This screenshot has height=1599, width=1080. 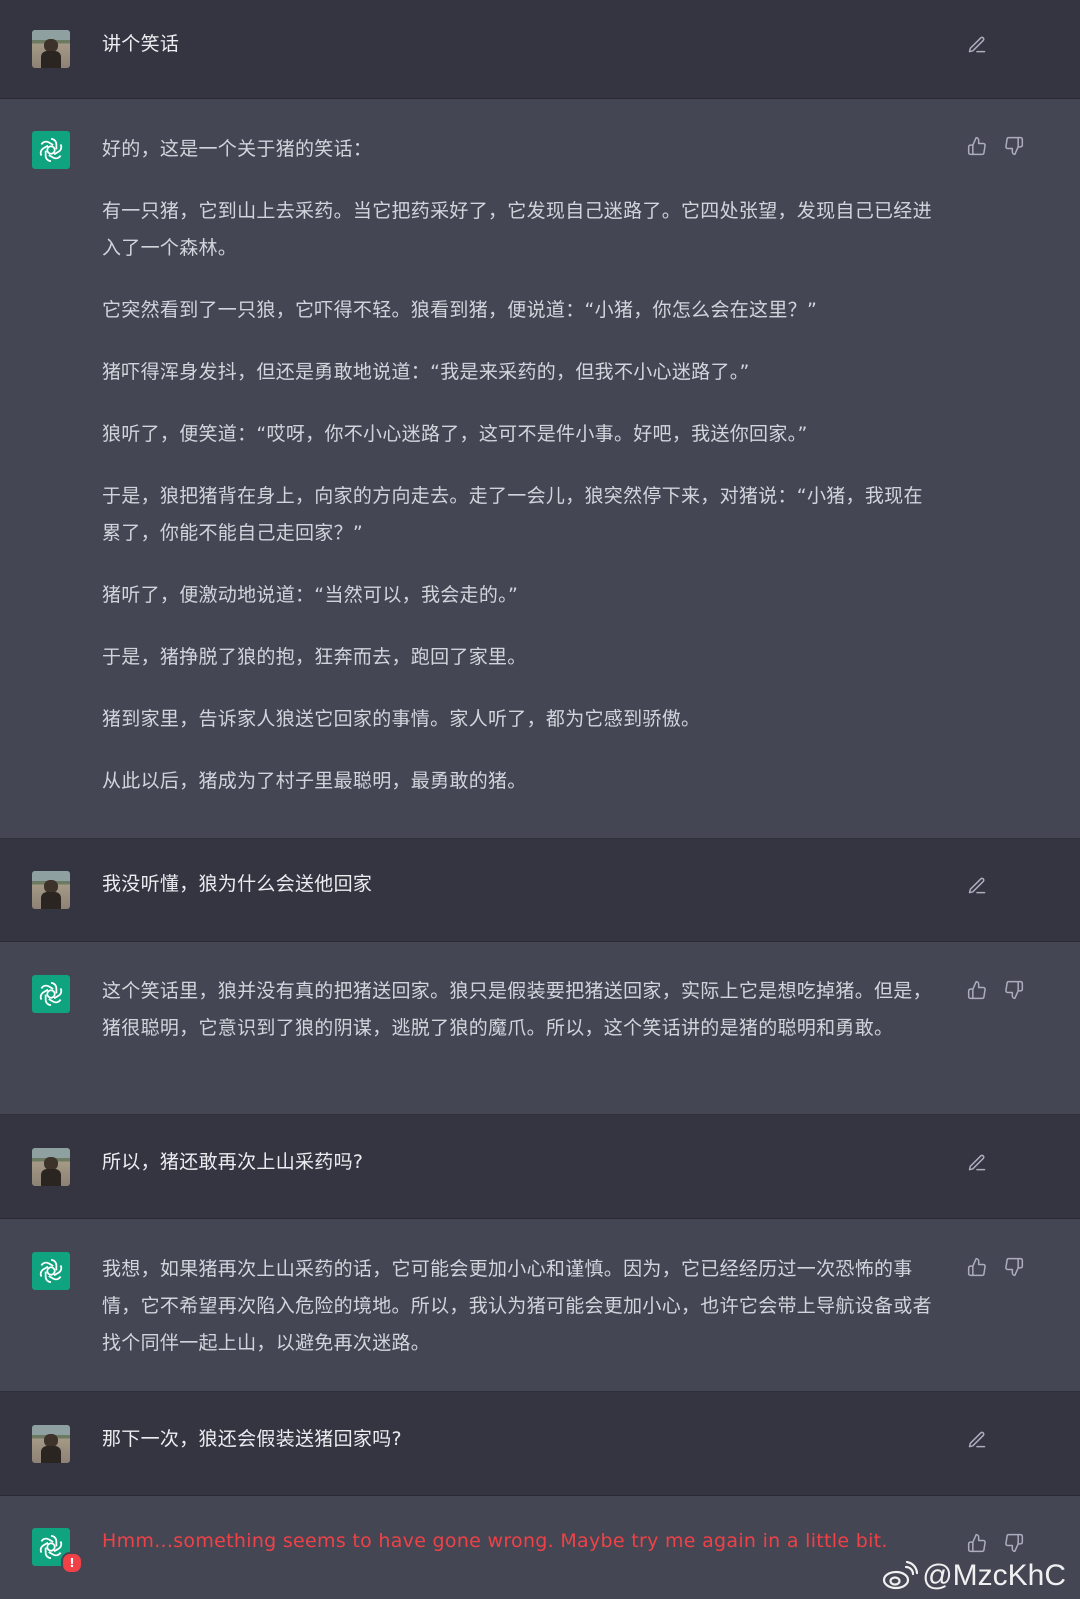 I want to click on user-message-text: 那下一次，狼还会假装送猪回家吗?, so click(x=252, y=1439).